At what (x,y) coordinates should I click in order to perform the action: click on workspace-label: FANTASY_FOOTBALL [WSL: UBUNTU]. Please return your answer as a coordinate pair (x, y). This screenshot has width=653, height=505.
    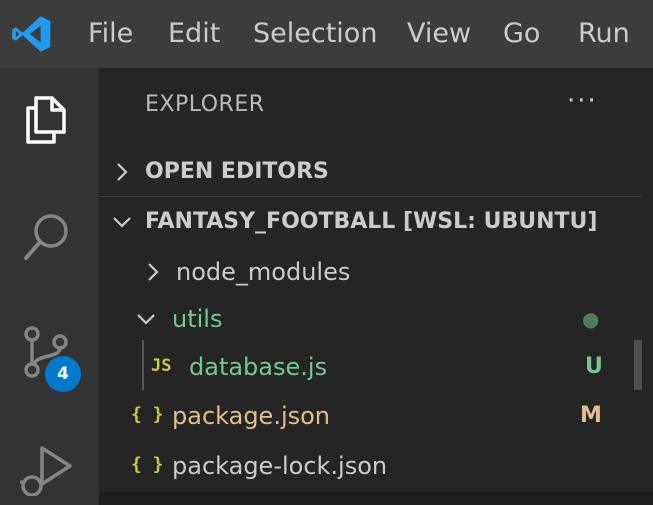
    Looking at the image, I should click on (371, 221).